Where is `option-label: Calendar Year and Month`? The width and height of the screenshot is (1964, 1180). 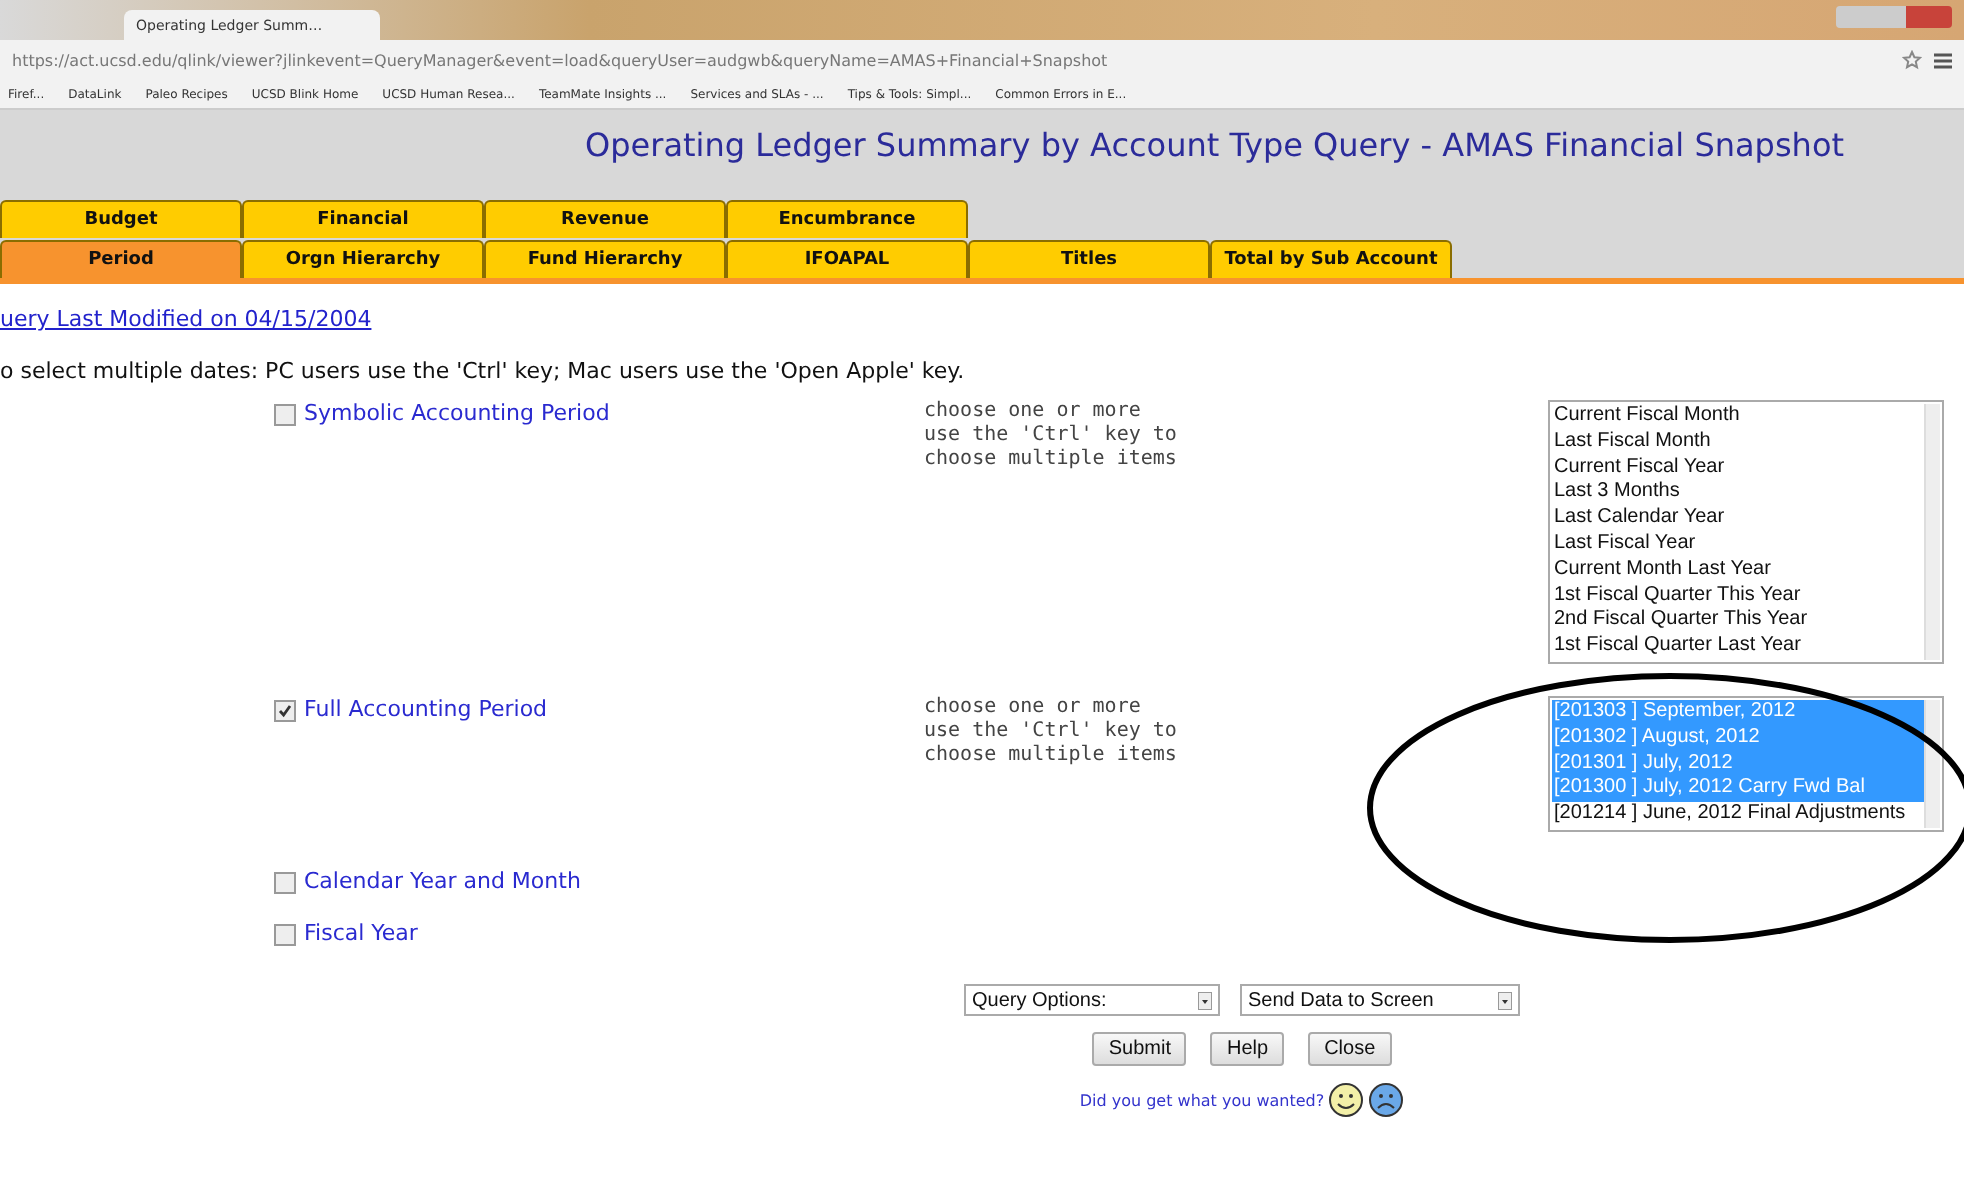 option-label: Calendar Year and Month is located at coordinates (442, 881).